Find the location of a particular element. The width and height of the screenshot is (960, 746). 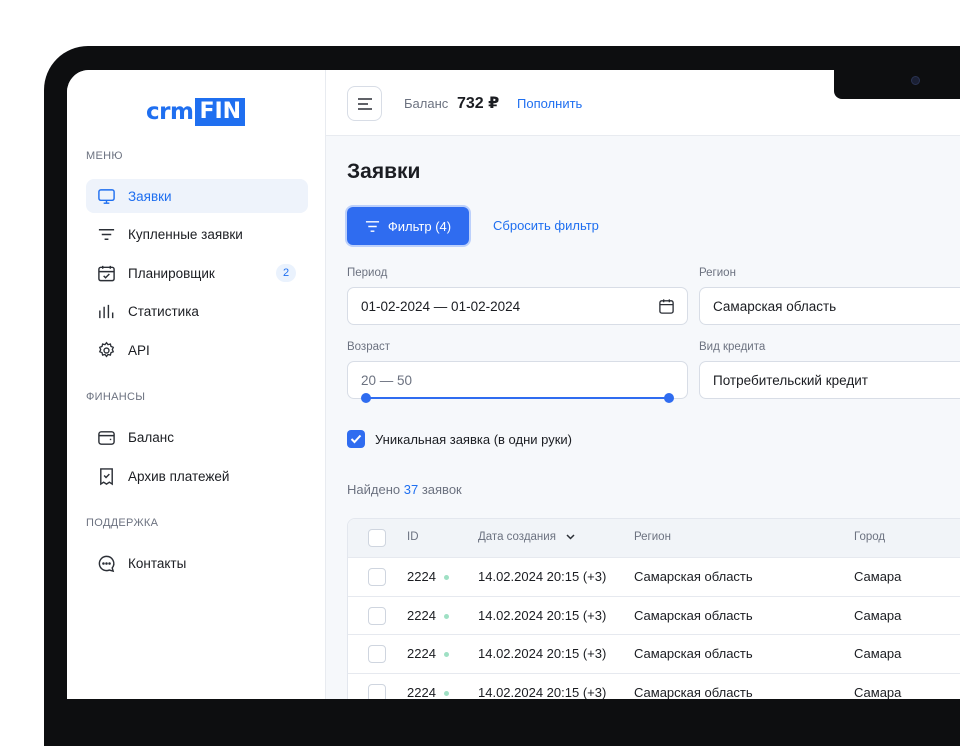

sidebar-item-label: Архив платежей is located at coordinates (179, 476).